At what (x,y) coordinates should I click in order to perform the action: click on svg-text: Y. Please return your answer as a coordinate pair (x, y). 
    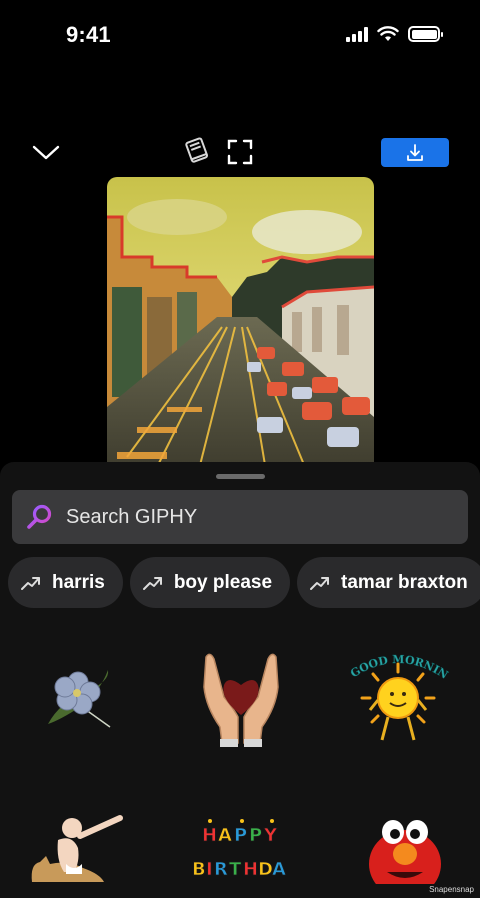
    Looking at the image, I should click on (270, 835).